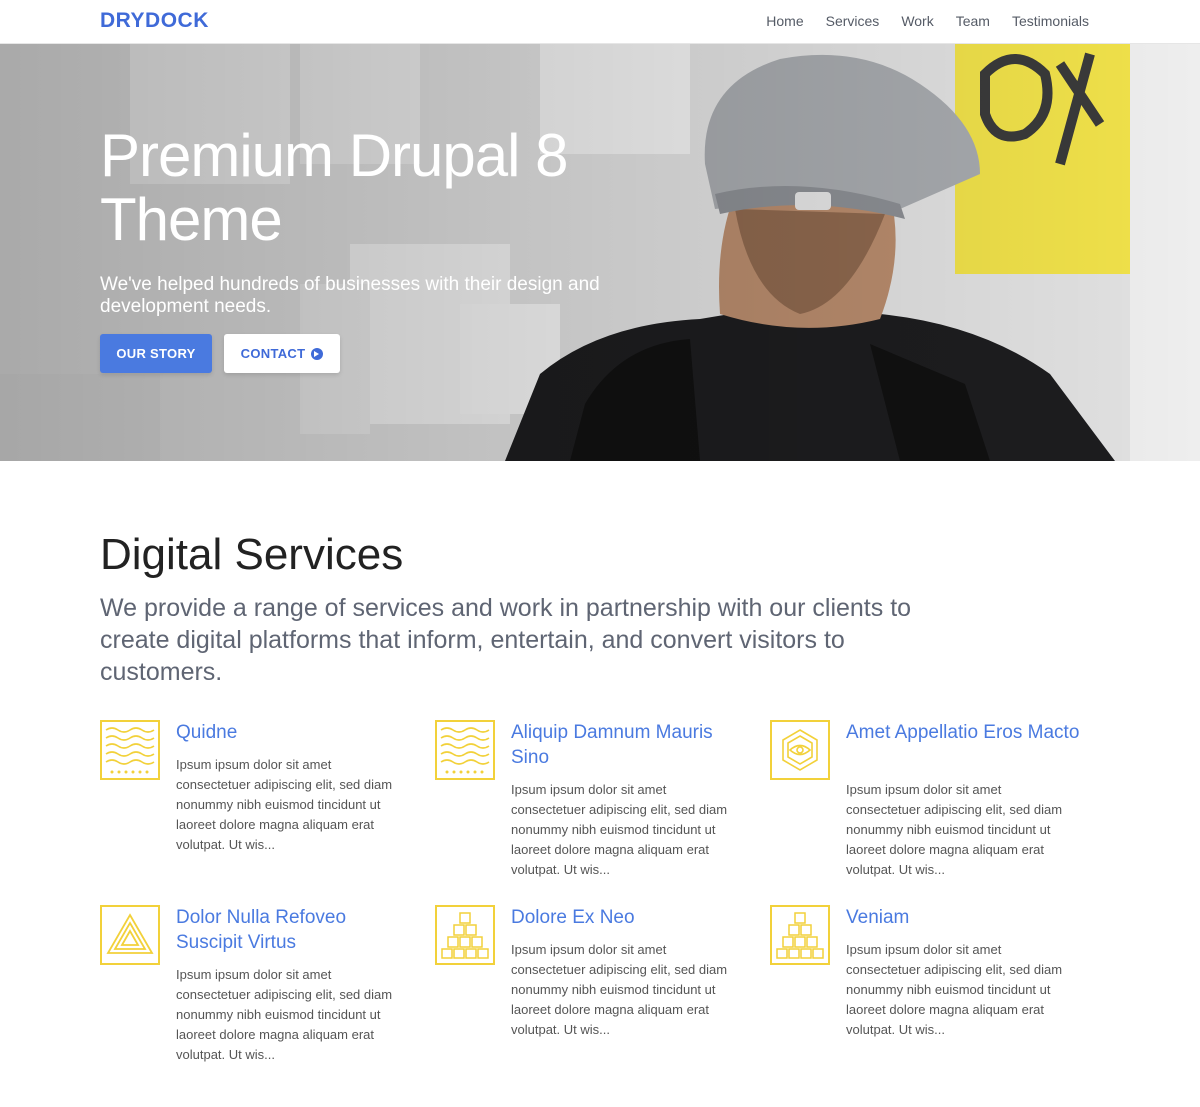 This screenshot has height=1107, width=1200. What do you see at coordinates (800, 750) in the screenshot?
I see `eye-hexagon-icon` at bounding box center [800, 750].